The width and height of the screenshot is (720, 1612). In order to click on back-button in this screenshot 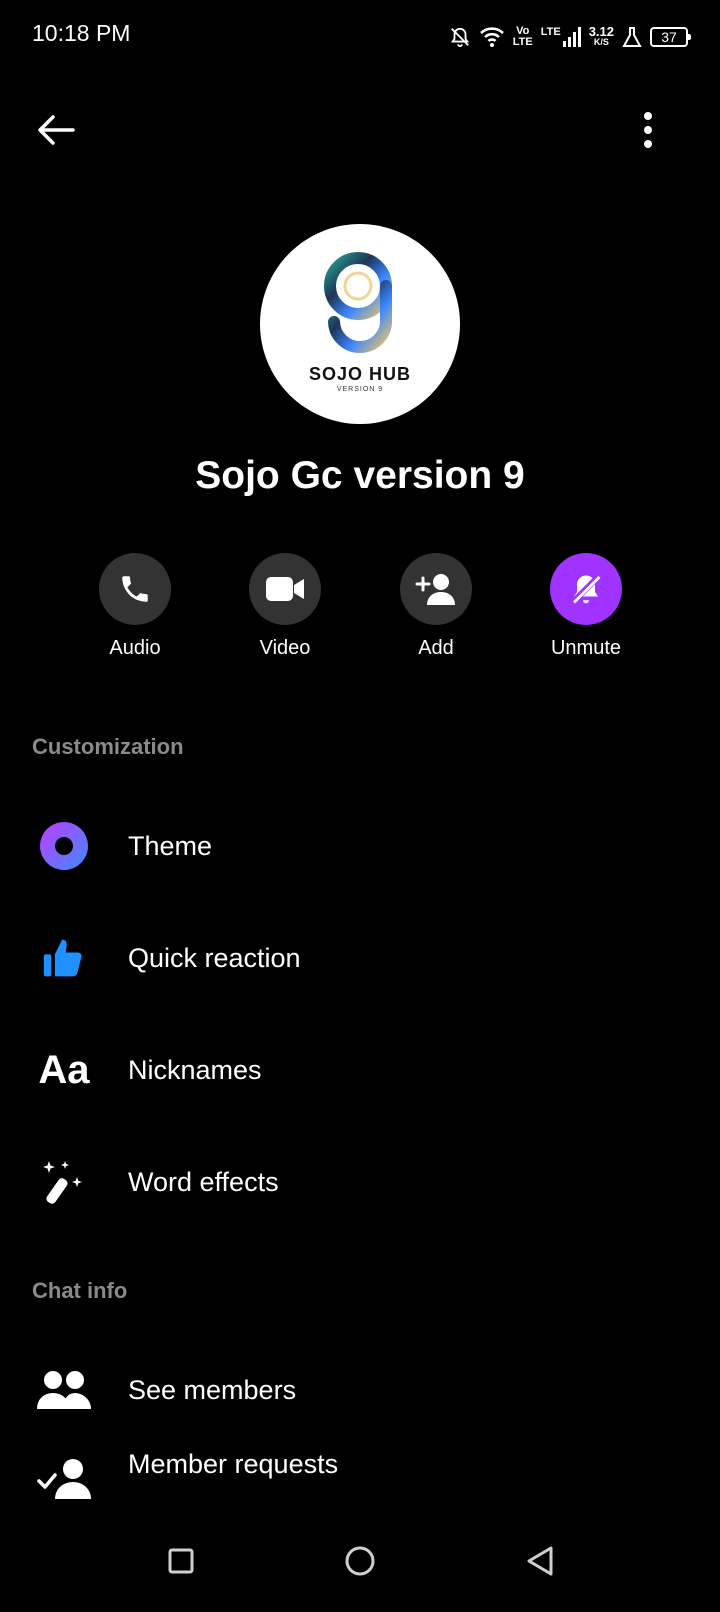, I will do `click(56, 130)`.